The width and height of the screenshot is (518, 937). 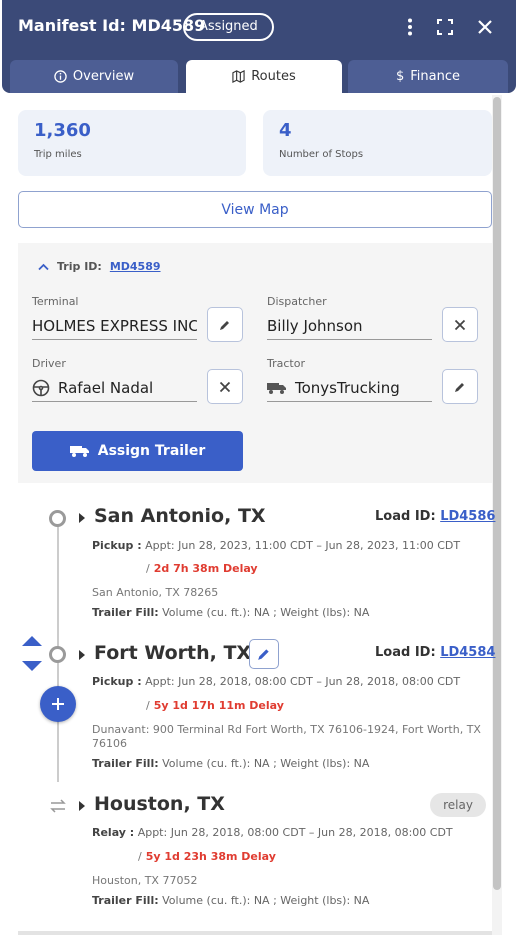 I want to click on next-section-edge, so click(x=255, y=933).